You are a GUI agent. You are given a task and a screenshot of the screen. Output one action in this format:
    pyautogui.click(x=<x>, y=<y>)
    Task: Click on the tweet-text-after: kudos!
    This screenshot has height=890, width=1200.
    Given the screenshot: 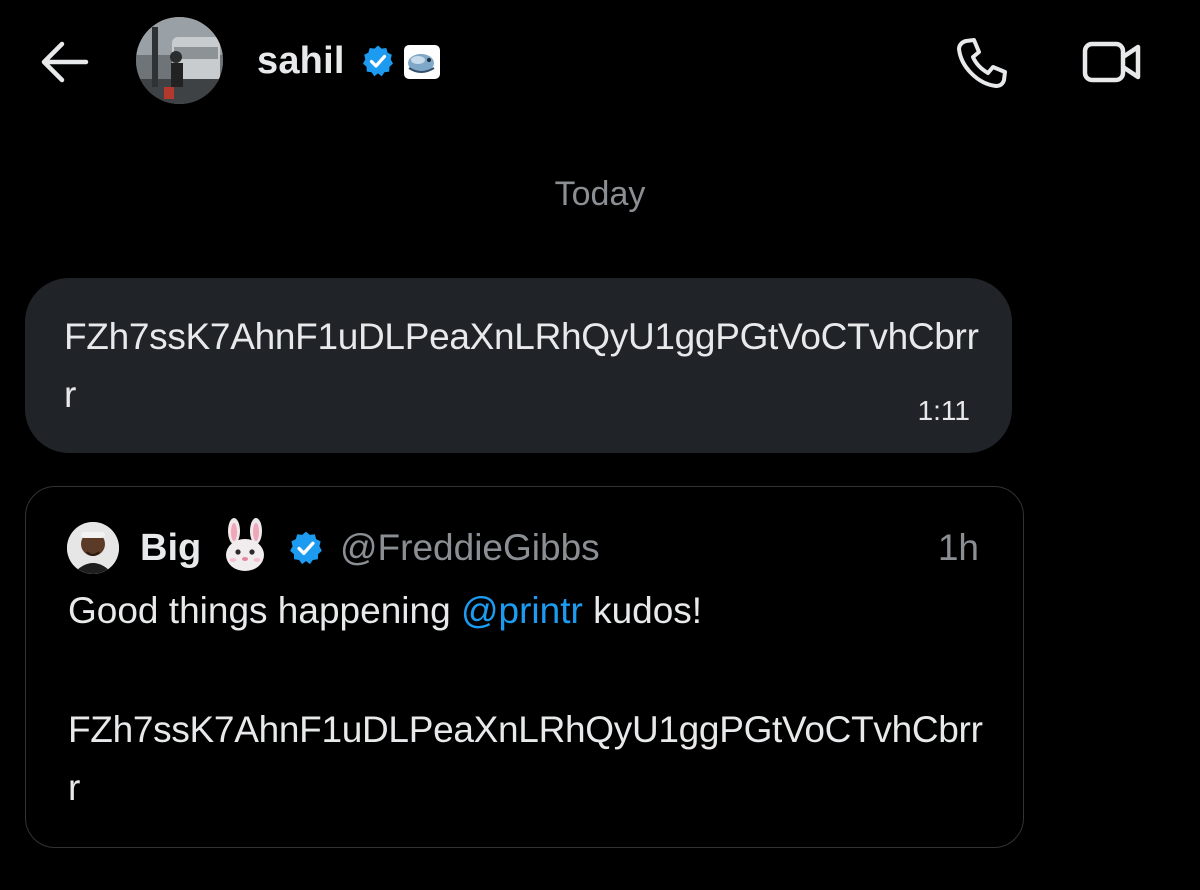 What is the action you would take?
    pyautogui.click(x=642, y=610)
    